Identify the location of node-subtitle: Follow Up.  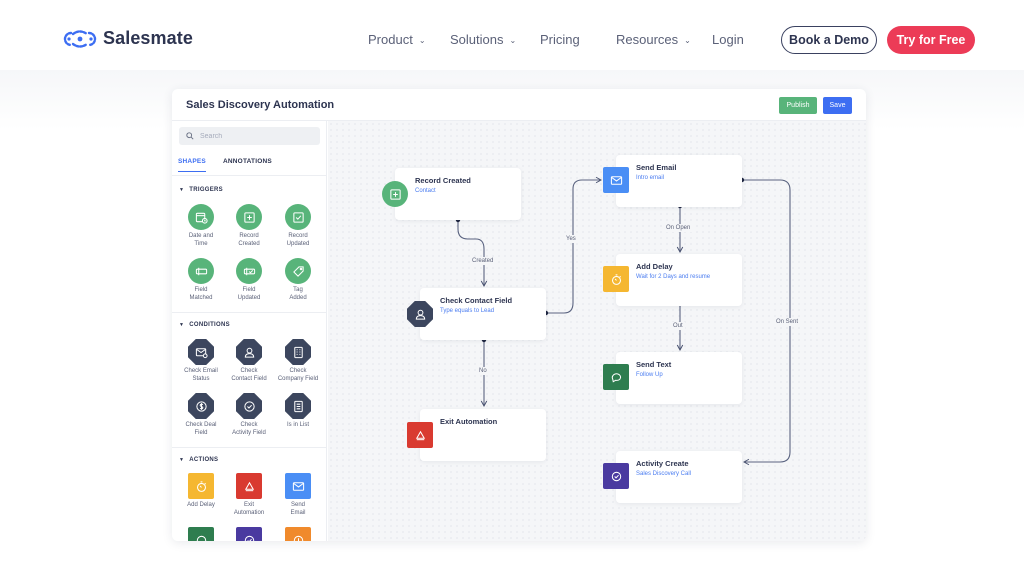
(649, 375).